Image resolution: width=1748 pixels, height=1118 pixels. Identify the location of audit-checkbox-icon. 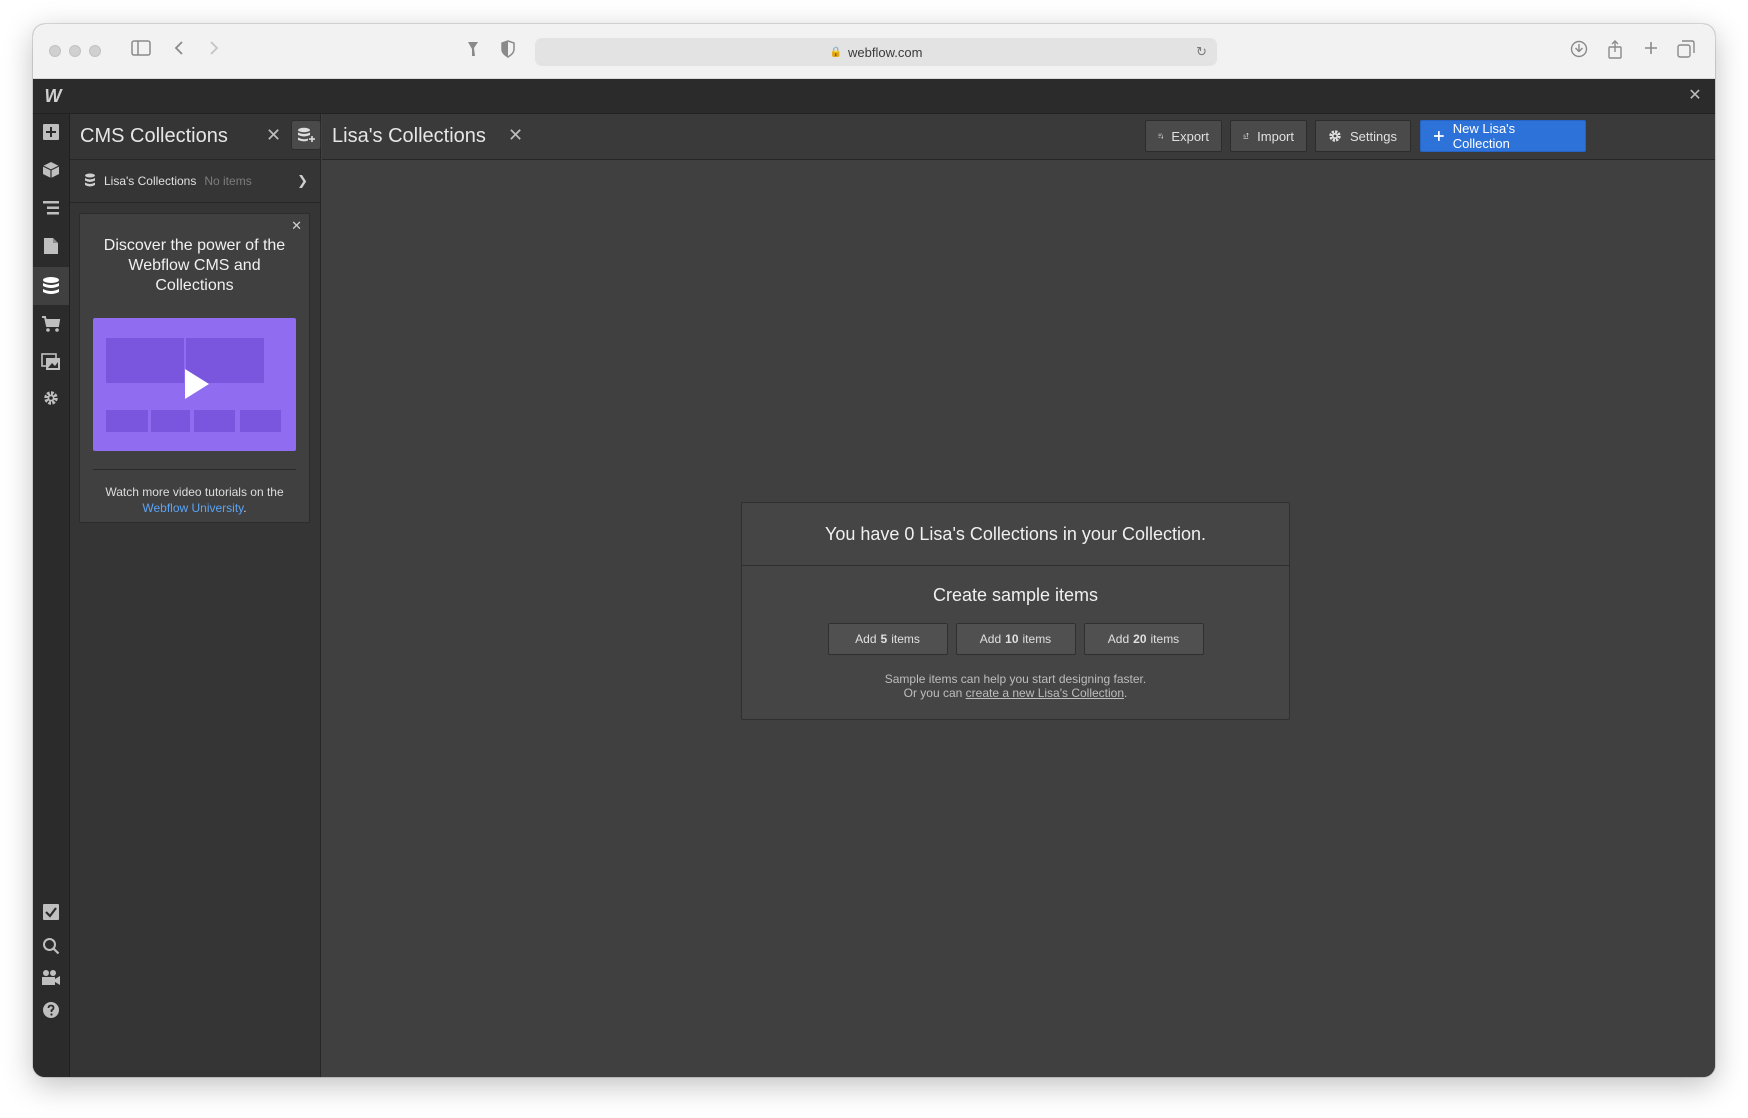
(51, 912).